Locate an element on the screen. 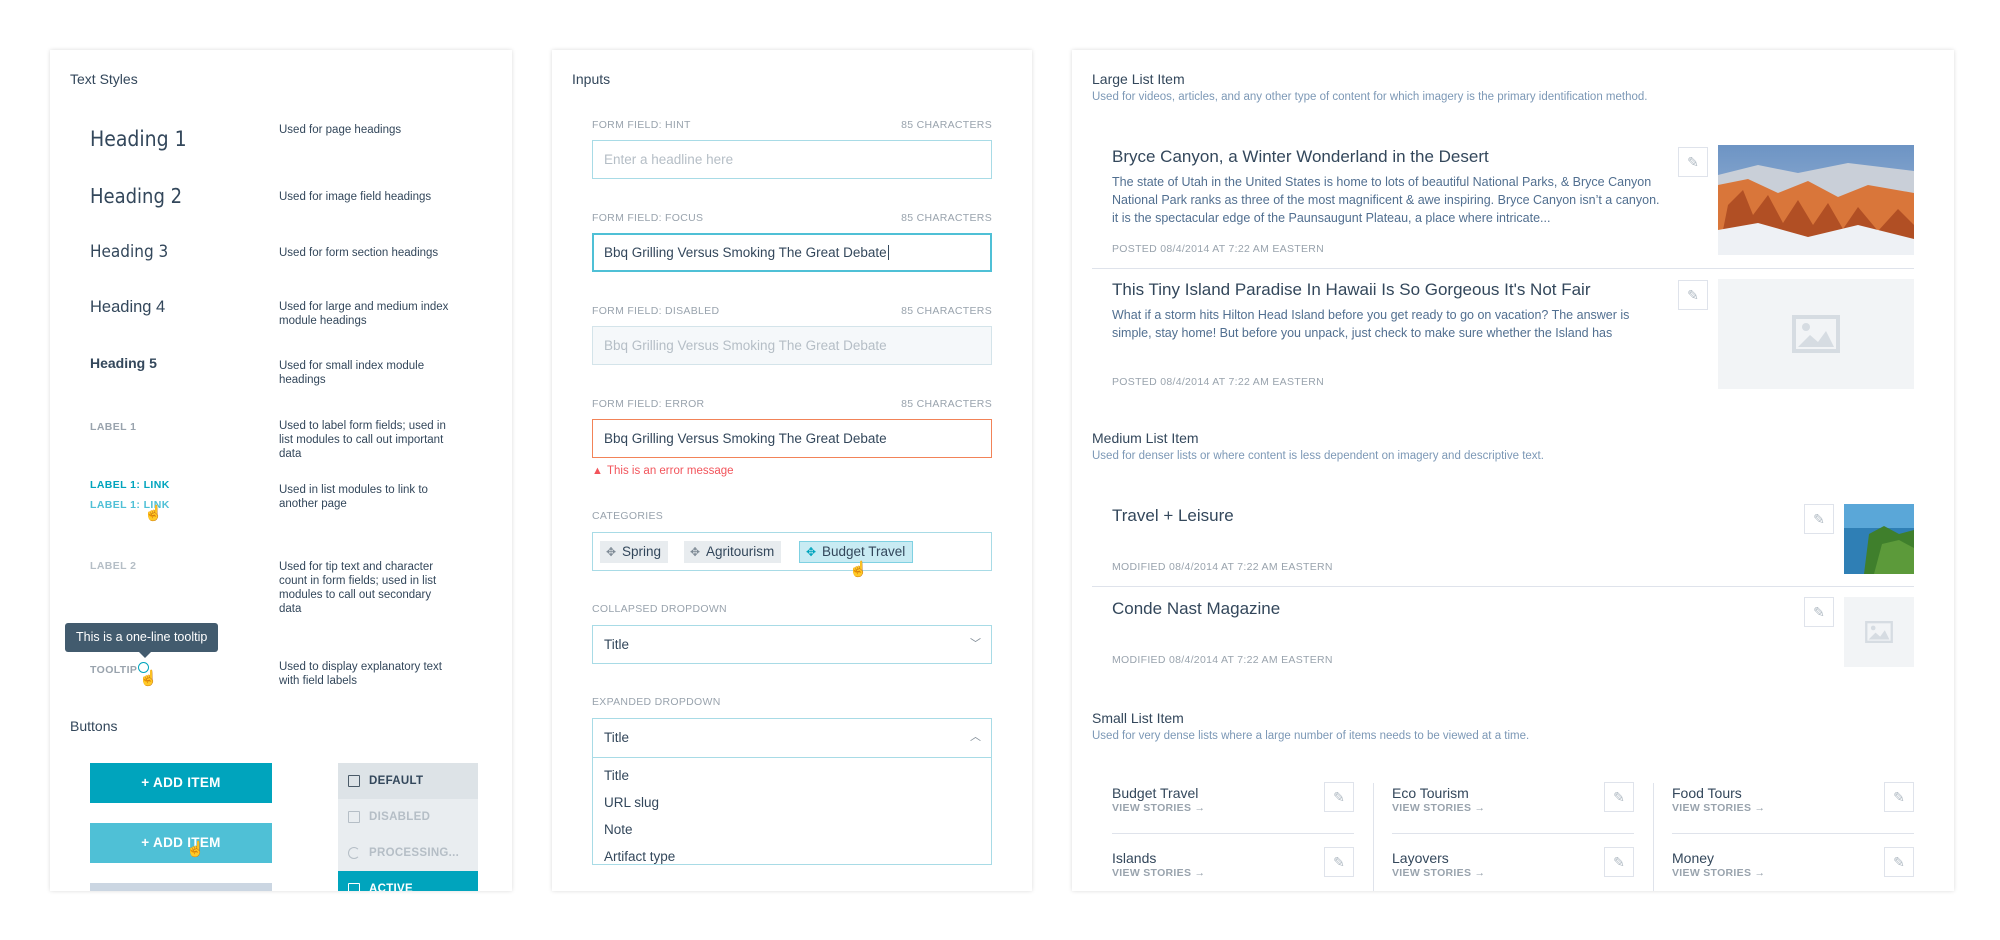 This screenshot has width=2000, height=940. heading-1-desc: Used for page headings is located at coordinates (340, 130).